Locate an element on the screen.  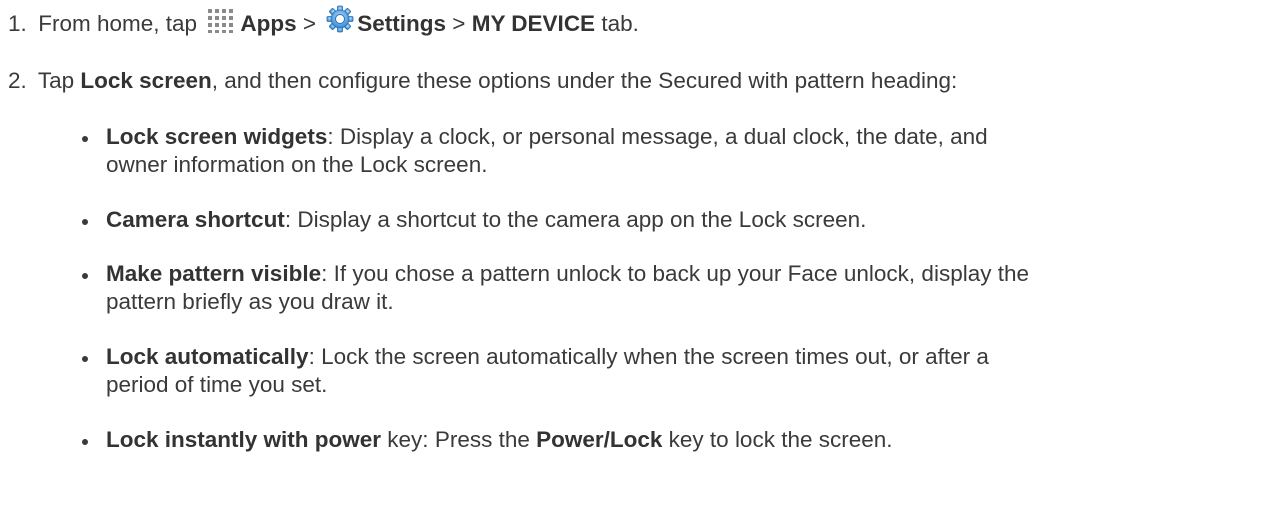
settings-gear-icon is located at coordinates (340, 19).